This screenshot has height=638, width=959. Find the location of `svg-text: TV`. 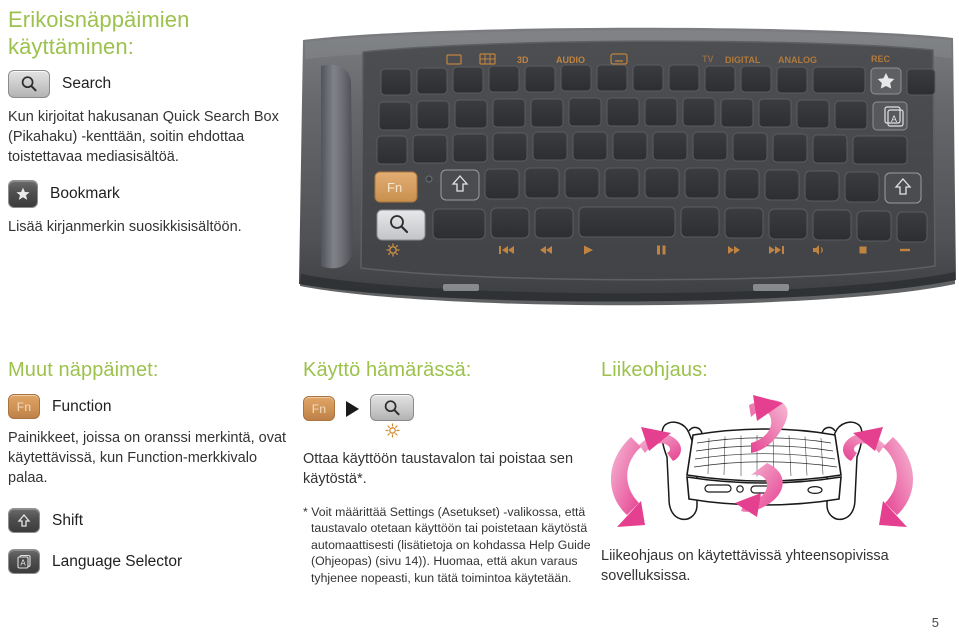

svg-text: TV is located at coordinates (708, 59).